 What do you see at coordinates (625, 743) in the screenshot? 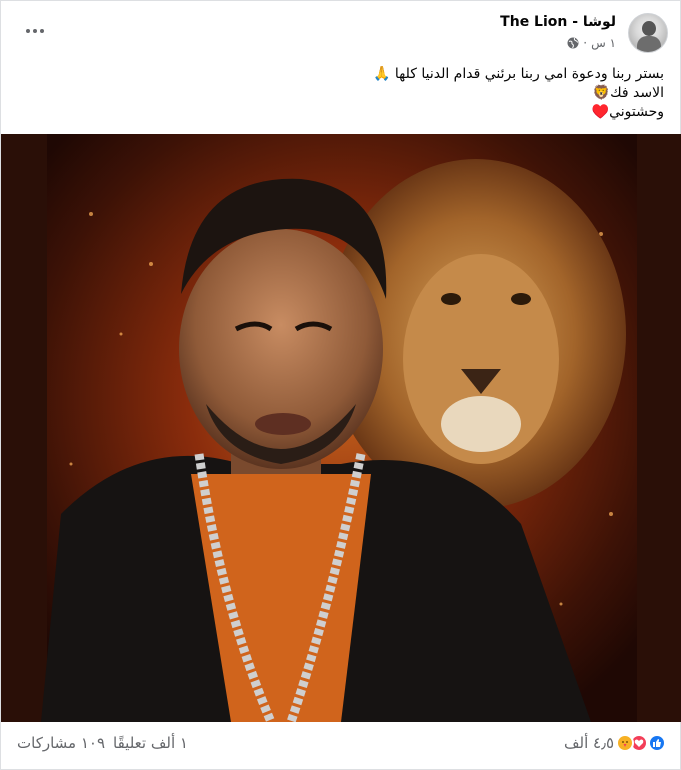
I see `care-icon` at bounding box center [625, 743].